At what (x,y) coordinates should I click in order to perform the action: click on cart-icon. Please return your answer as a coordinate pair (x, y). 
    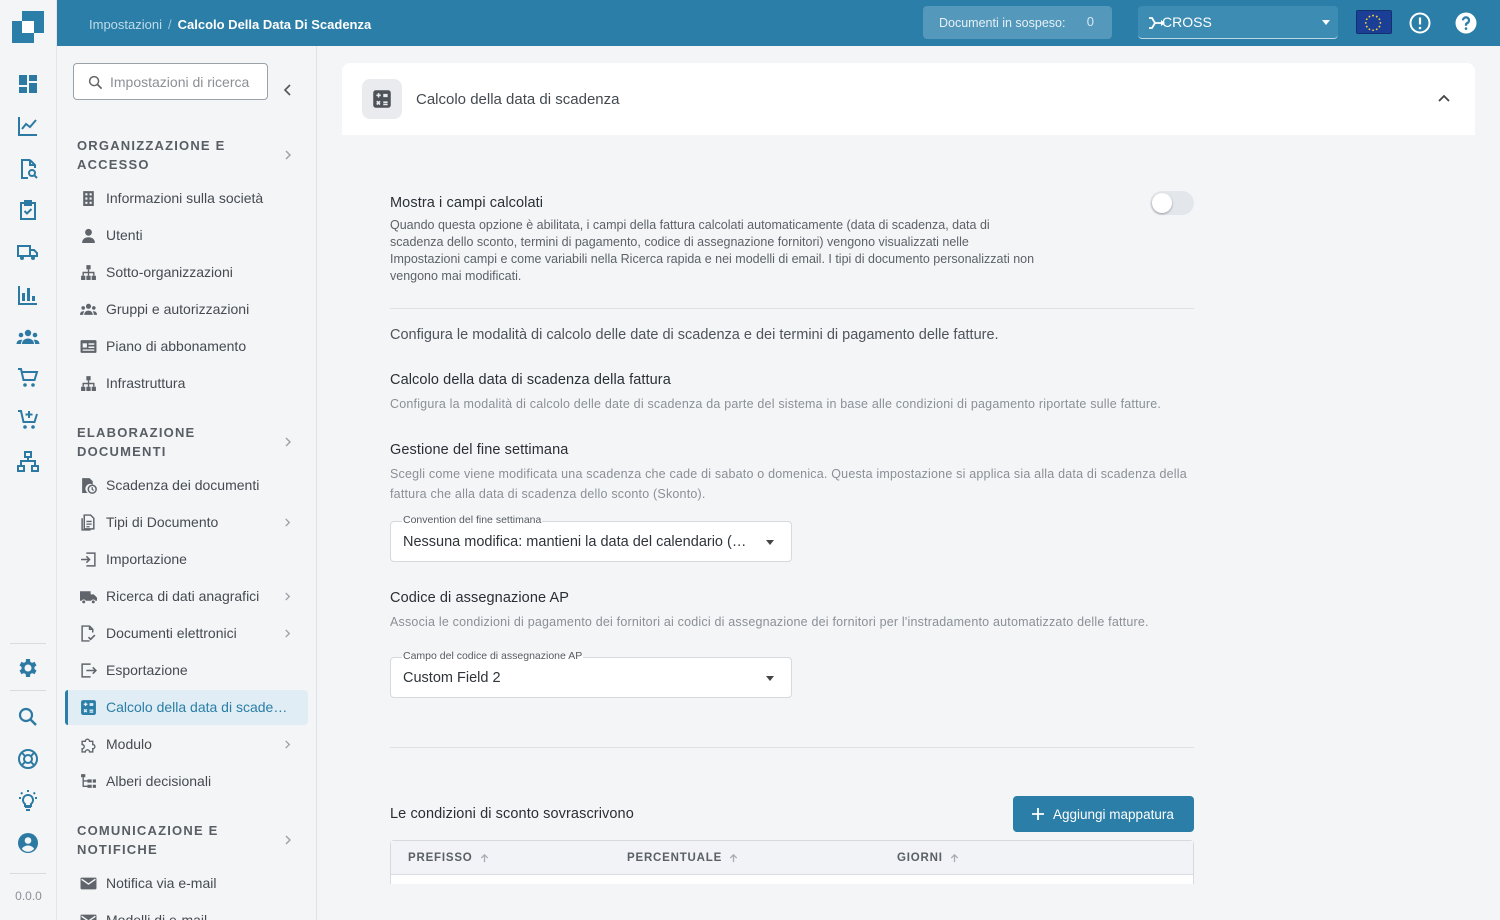
    Looking at the image, I should click on (28, 378).